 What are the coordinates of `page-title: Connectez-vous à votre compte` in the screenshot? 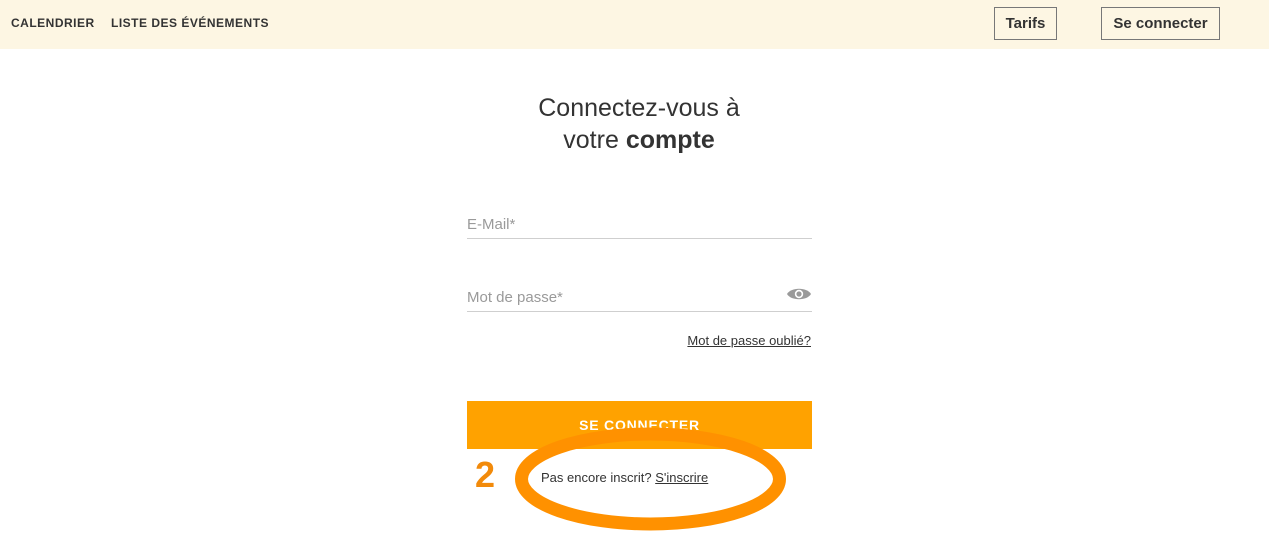 It's located at (639, 124).